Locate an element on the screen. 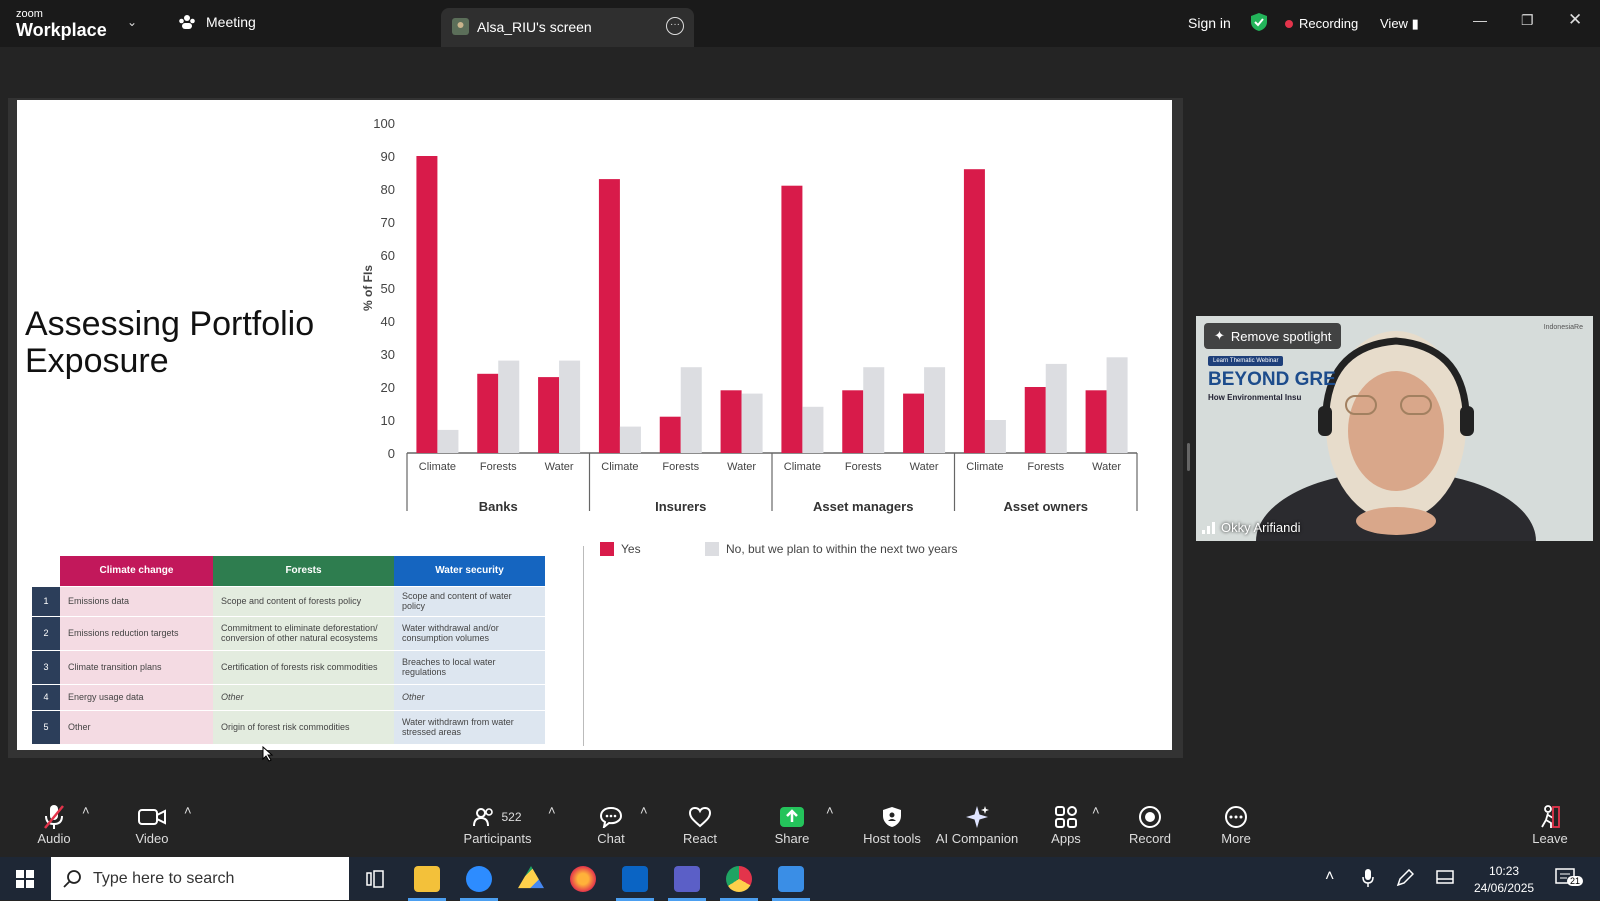  share-label: Share is located at coordinates (792, 838).